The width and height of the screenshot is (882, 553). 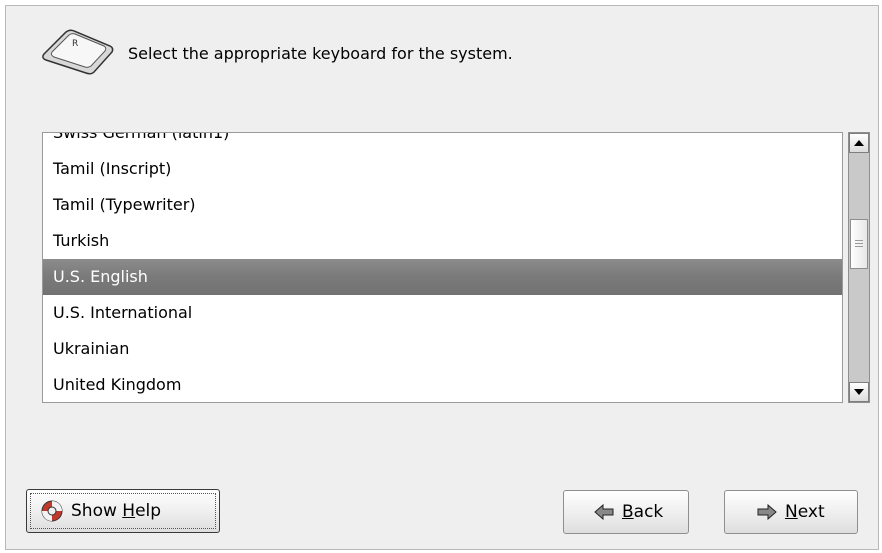 I want to click on show-help-button: Show Help, so click(x=123, y=511).